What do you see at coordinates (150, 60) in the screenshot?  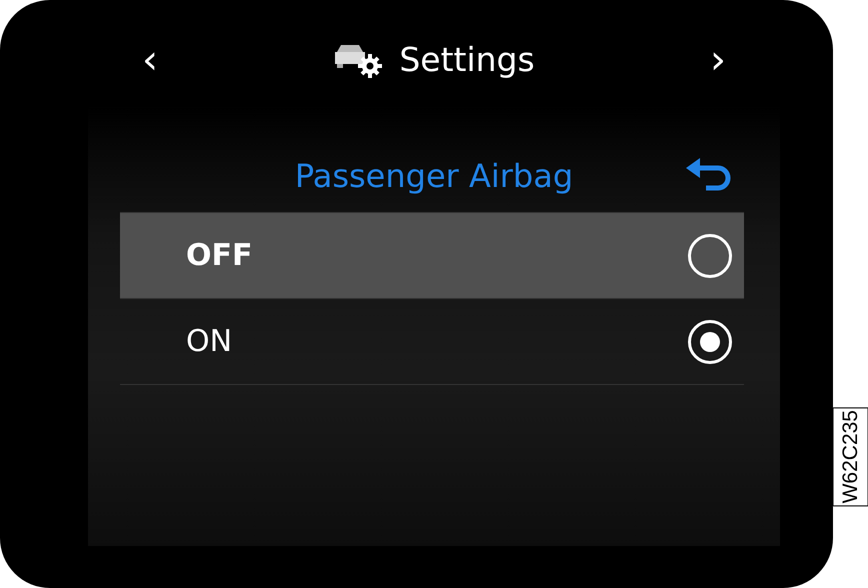 I see `previous-button: ‹` at bounding box center [150, 60].